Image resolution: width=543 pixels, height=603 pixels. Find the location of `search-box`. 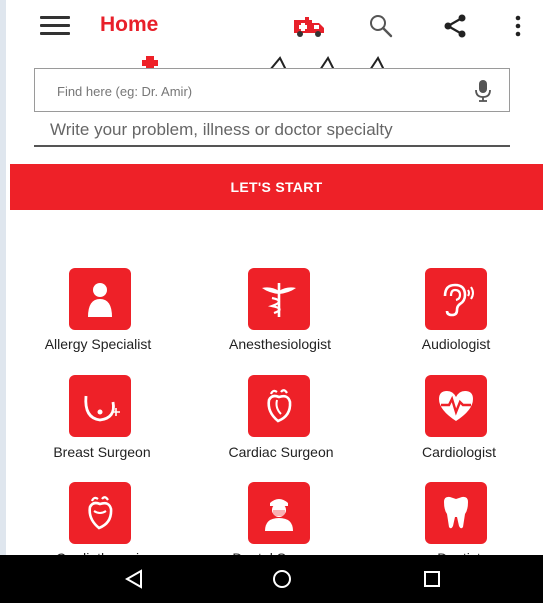

search-box is located at coordinates (272, 90).